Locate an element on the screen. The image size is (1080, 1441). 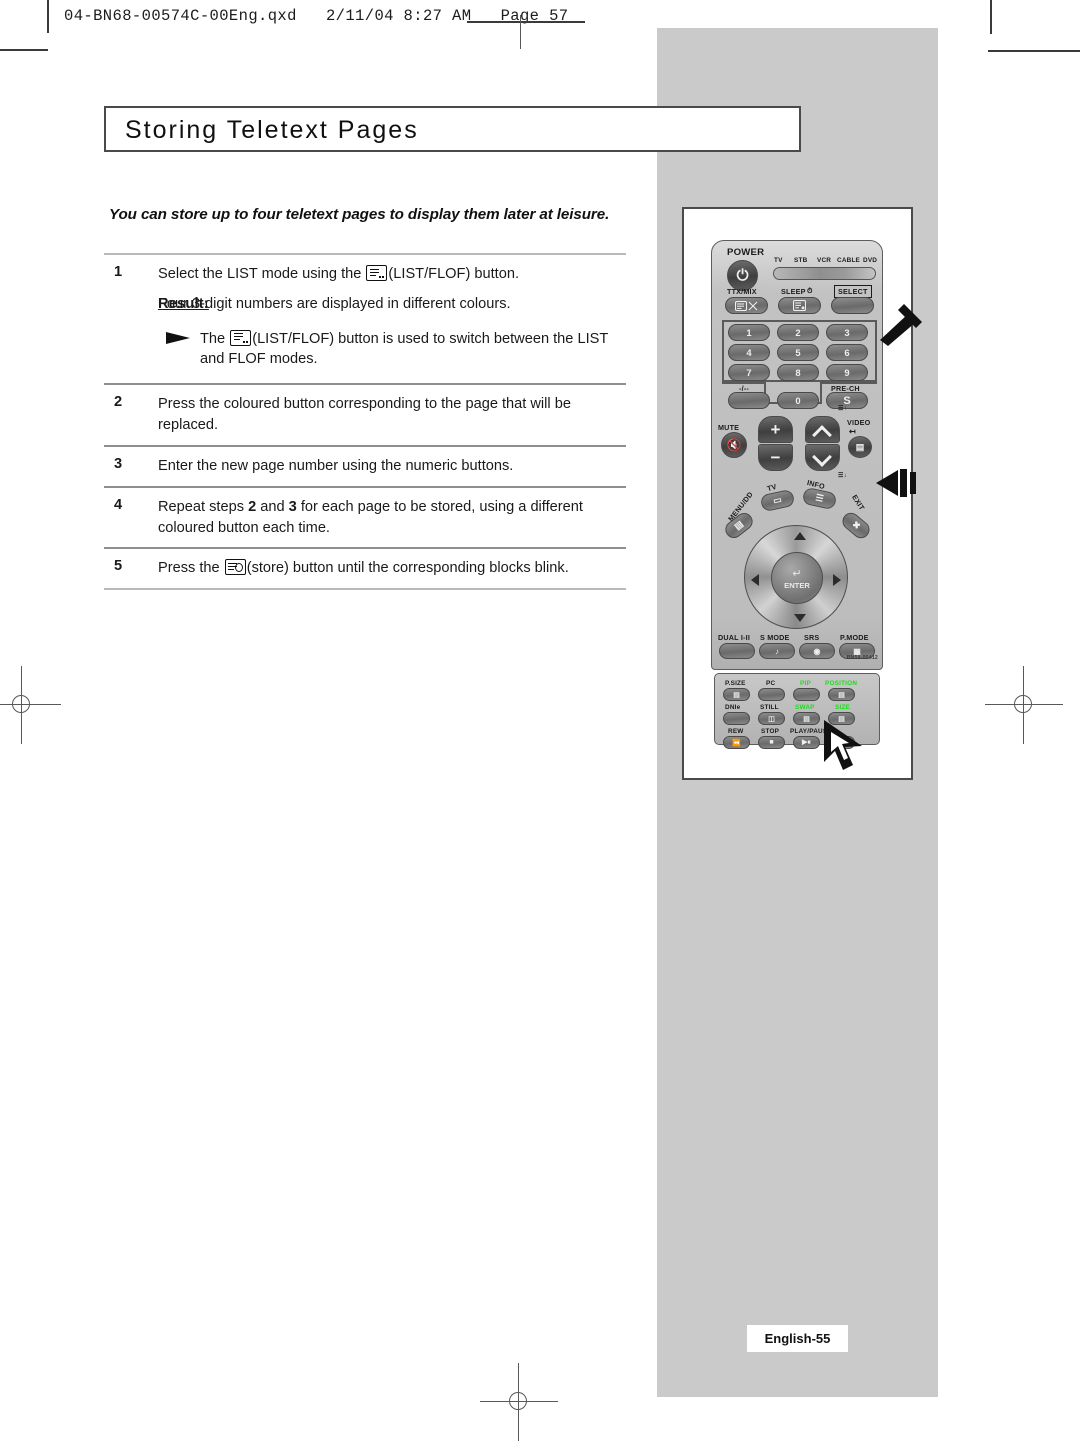
sleep-clock-icon: ⏱ is located at coordinates (810, 290).